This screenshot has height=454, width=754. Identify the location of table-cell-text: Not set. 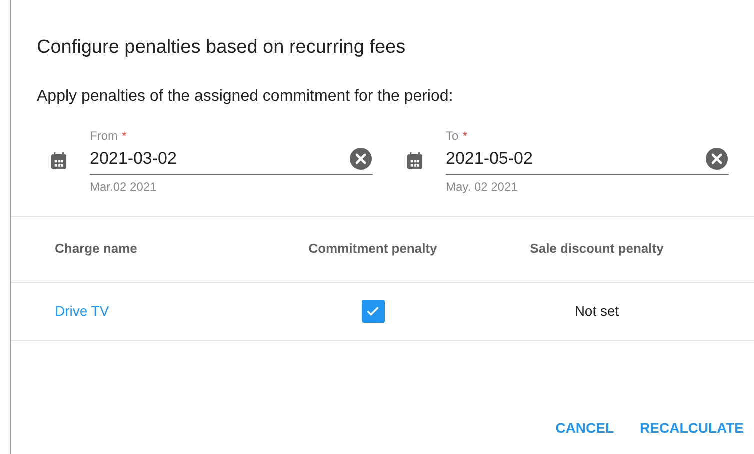
(597, 311).